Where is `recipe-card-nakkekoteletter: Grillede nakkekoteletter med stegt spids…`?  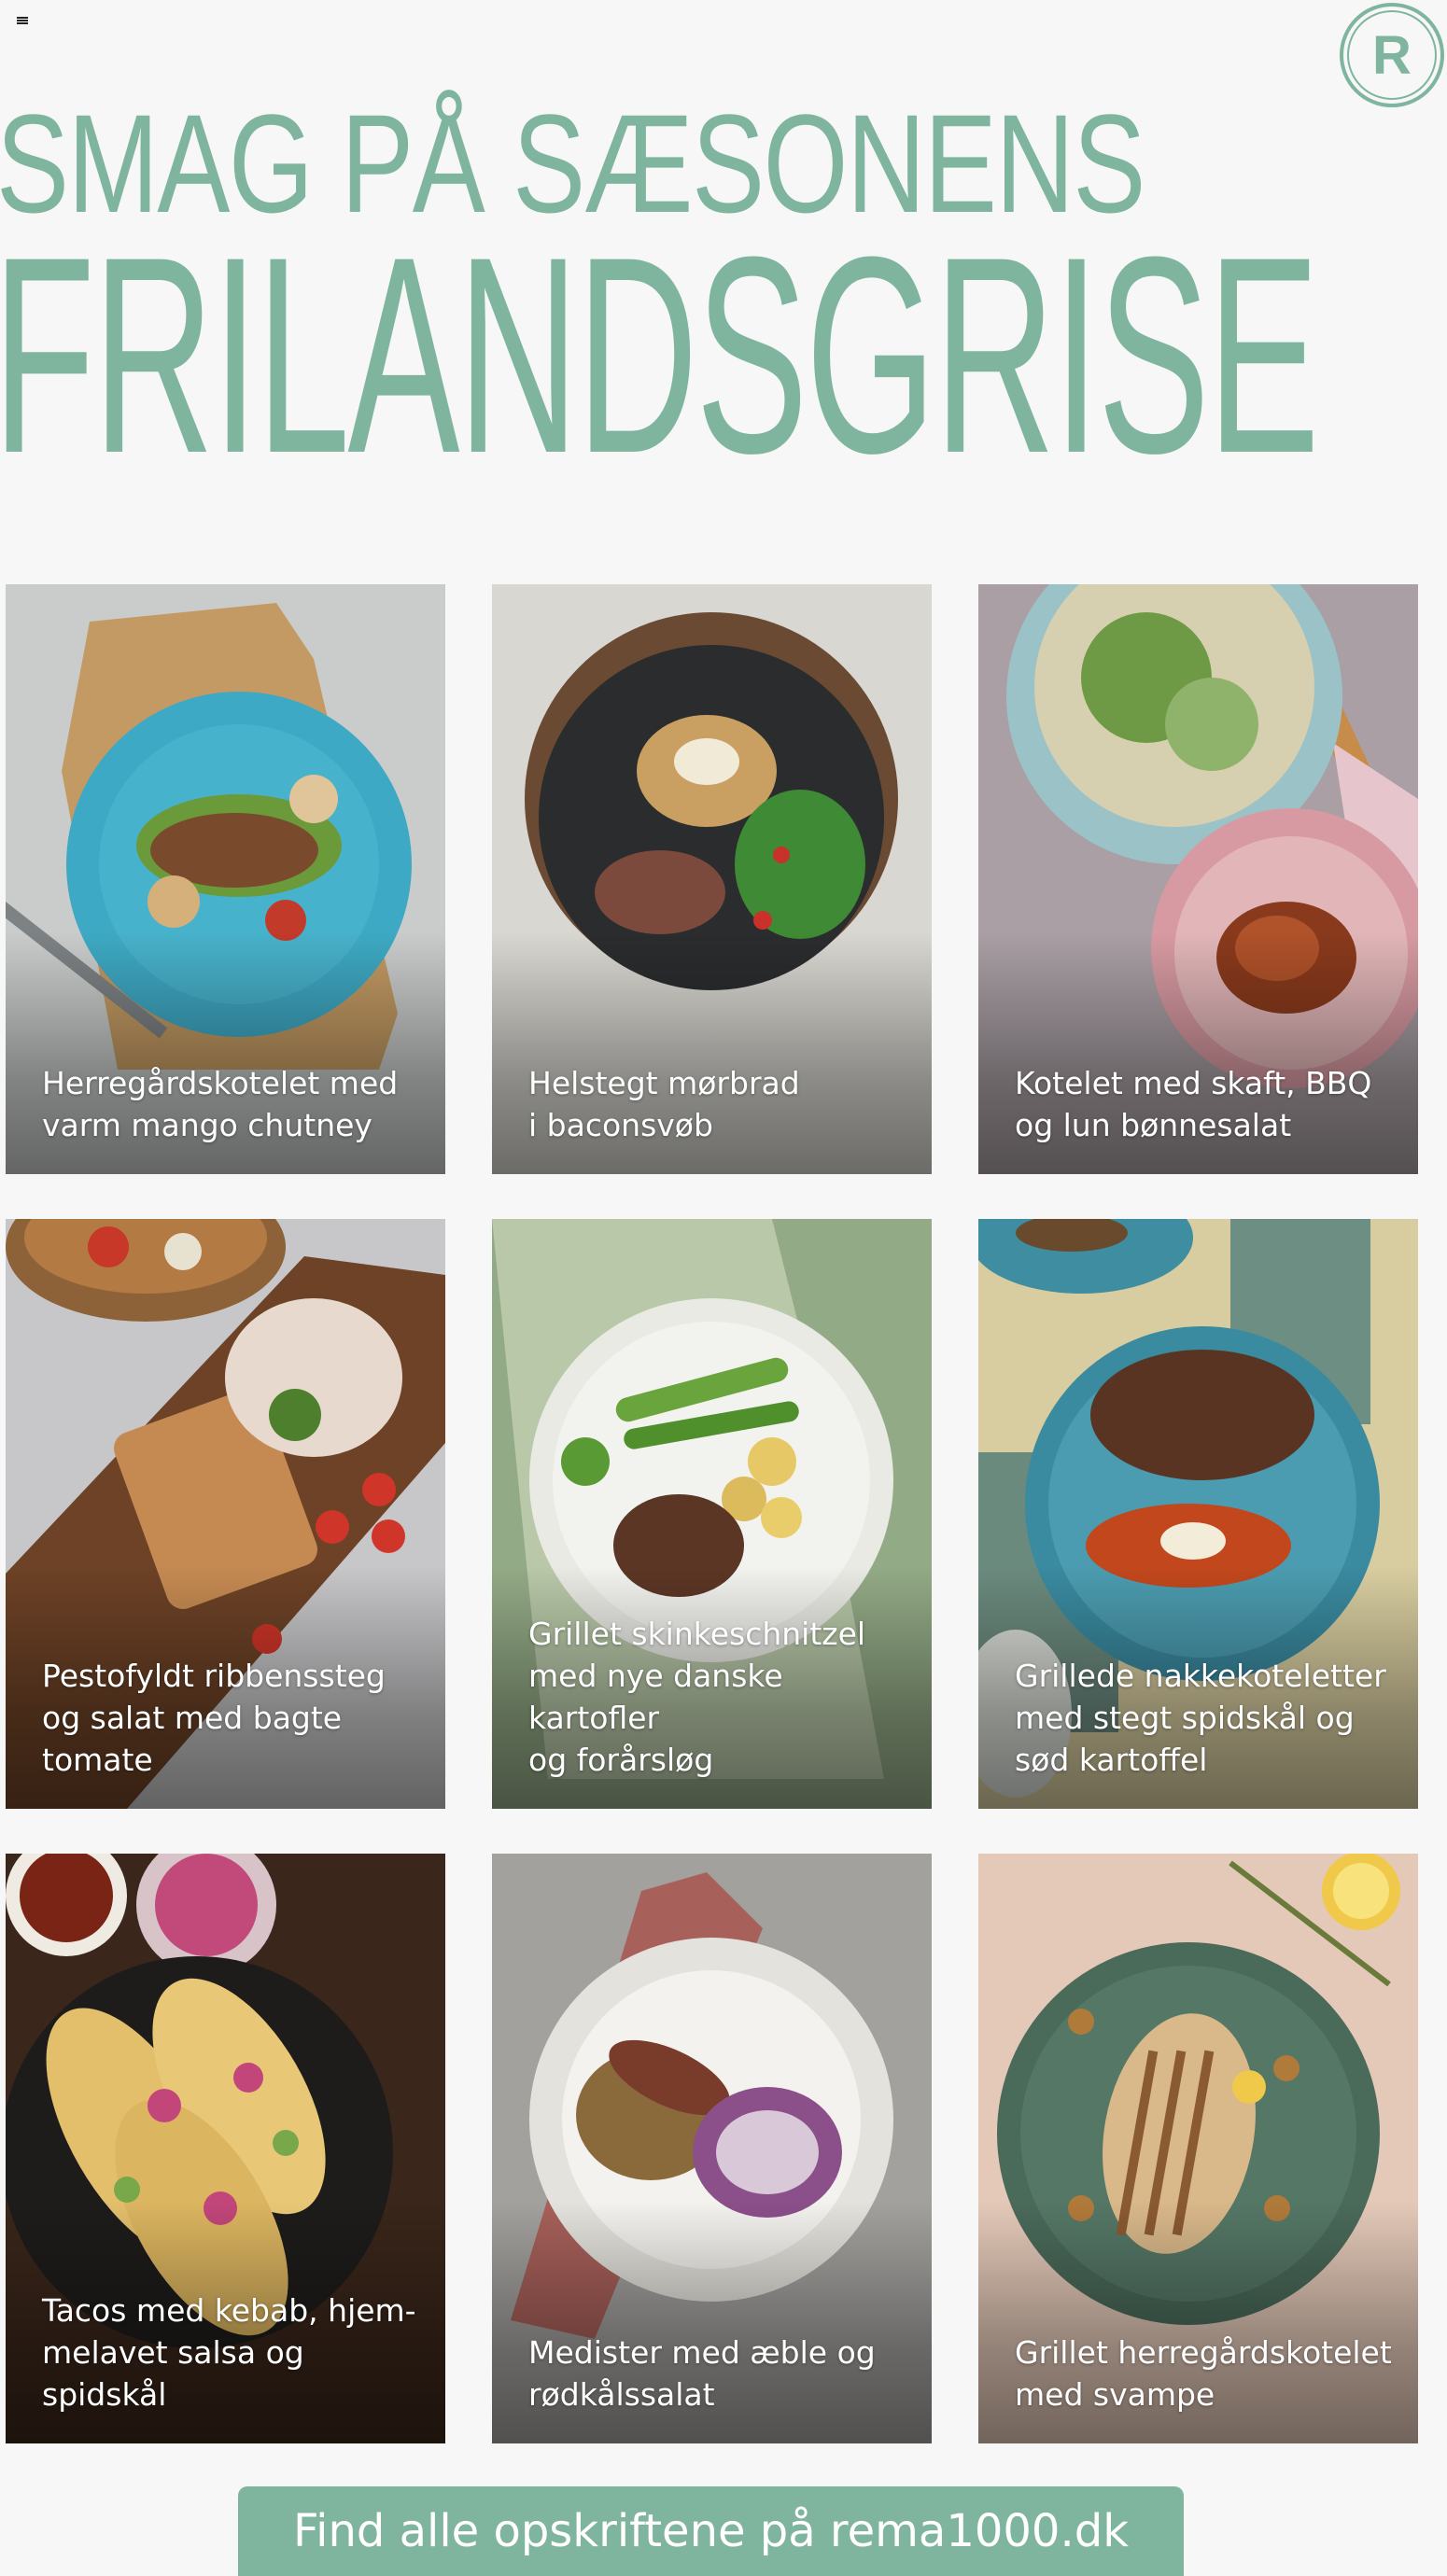 recipe-card-nakkekoteletter: Grillede nakkekoteletter med stegt spids… is located at coordinates (1198, 1514).